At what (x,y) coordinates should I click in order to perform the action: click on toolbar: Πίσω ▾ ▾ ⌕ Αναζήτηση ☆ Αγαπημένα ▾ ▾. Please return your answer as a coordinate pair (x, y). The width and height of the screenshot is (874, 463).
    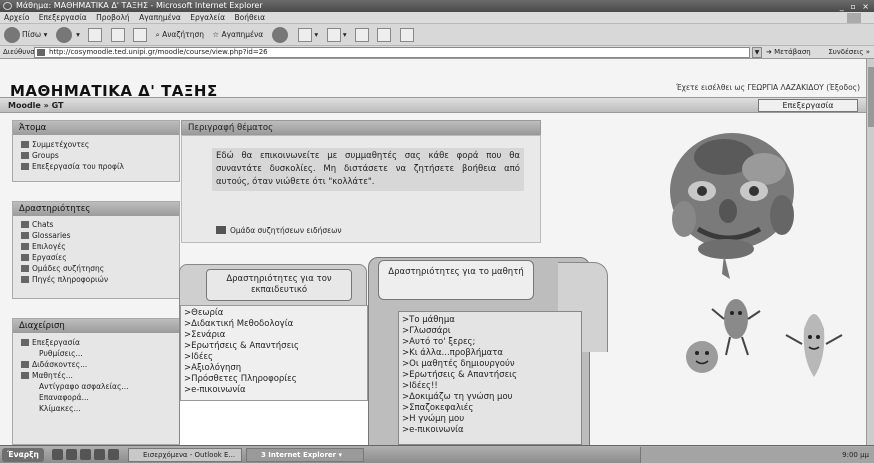
    Looking at the image, I should click on (437, 35).